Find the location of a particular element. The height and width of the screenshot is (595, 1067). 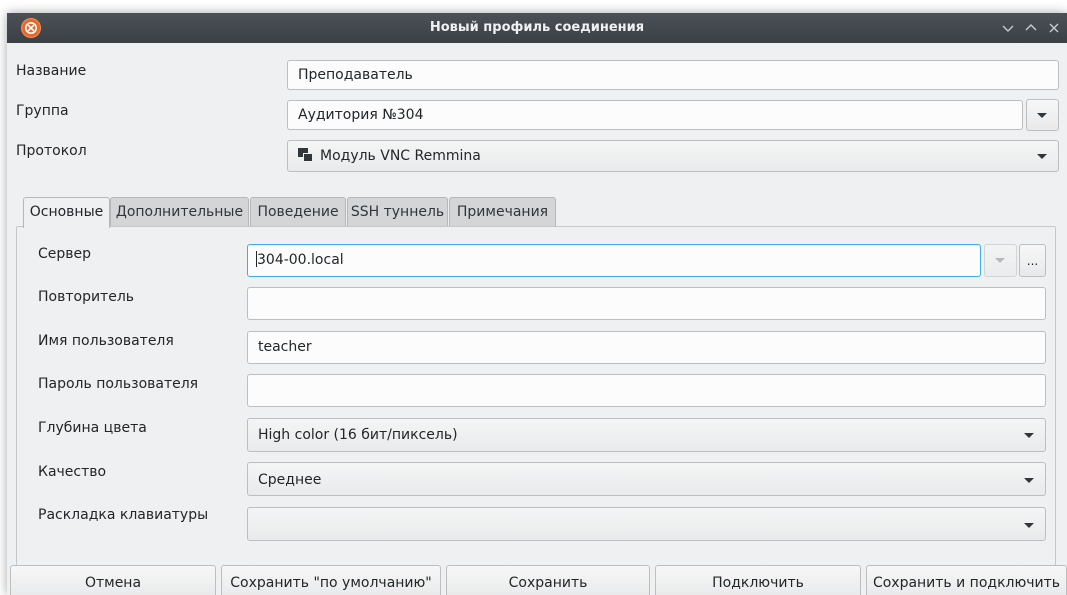

cancel-button: Отмена is located at coordinates (113, 580).